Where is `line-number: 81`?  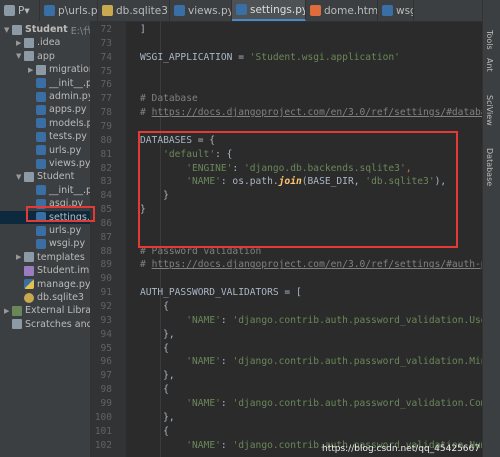 line-number: 81 is located at coordinates (106, 154).